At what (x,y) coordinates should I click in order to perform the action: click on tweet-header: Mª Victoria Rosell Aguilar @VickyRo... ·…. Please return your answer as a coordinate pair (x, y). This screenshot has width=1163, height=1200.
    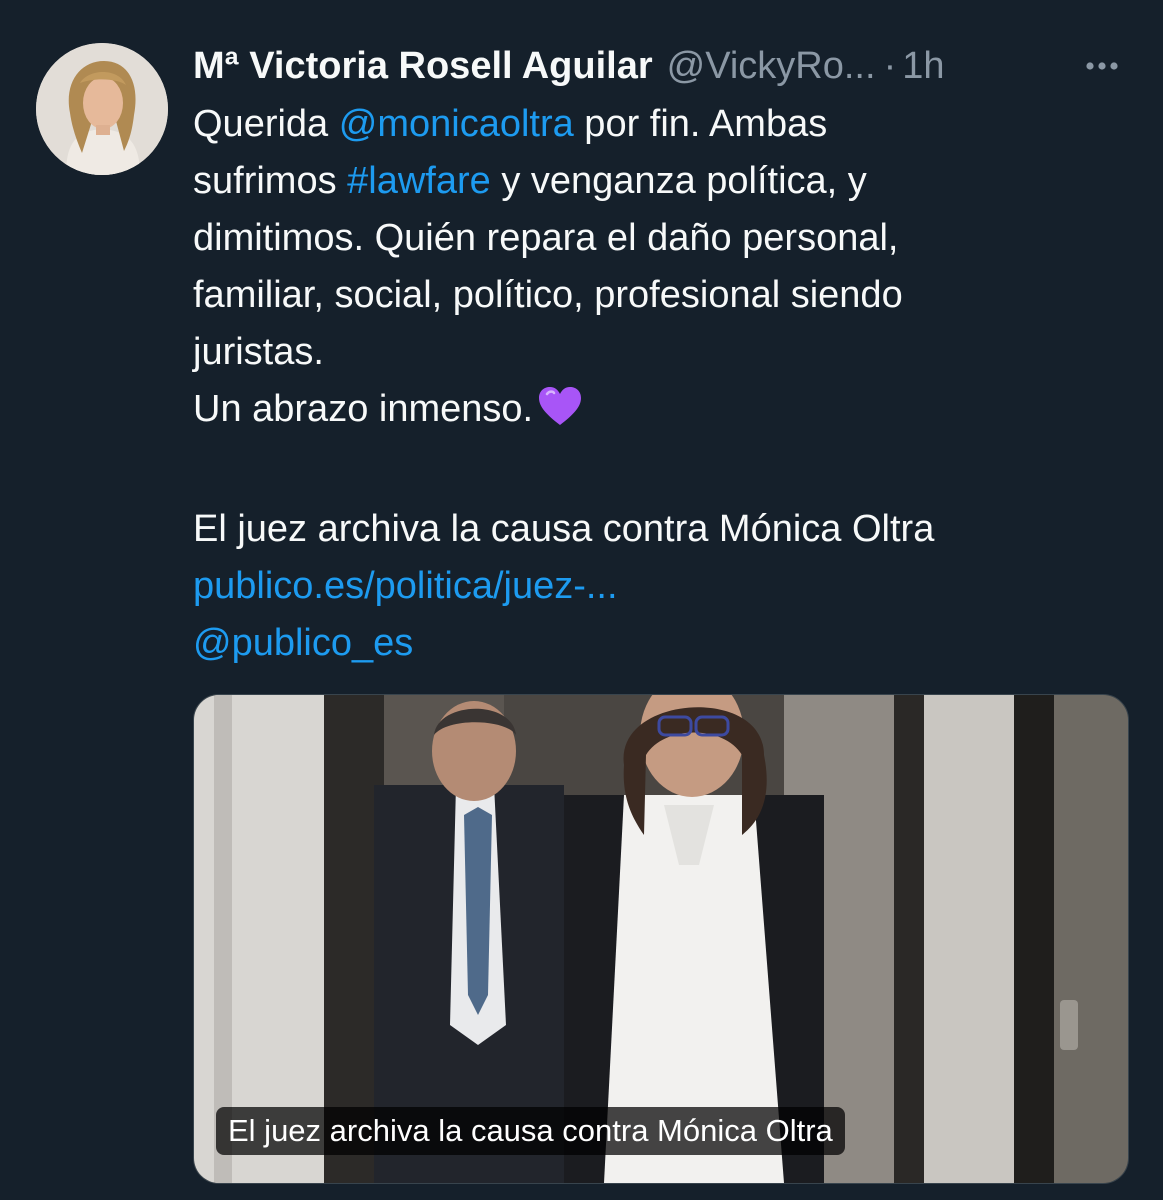
    Looking at the image, I should click on (663, 66).